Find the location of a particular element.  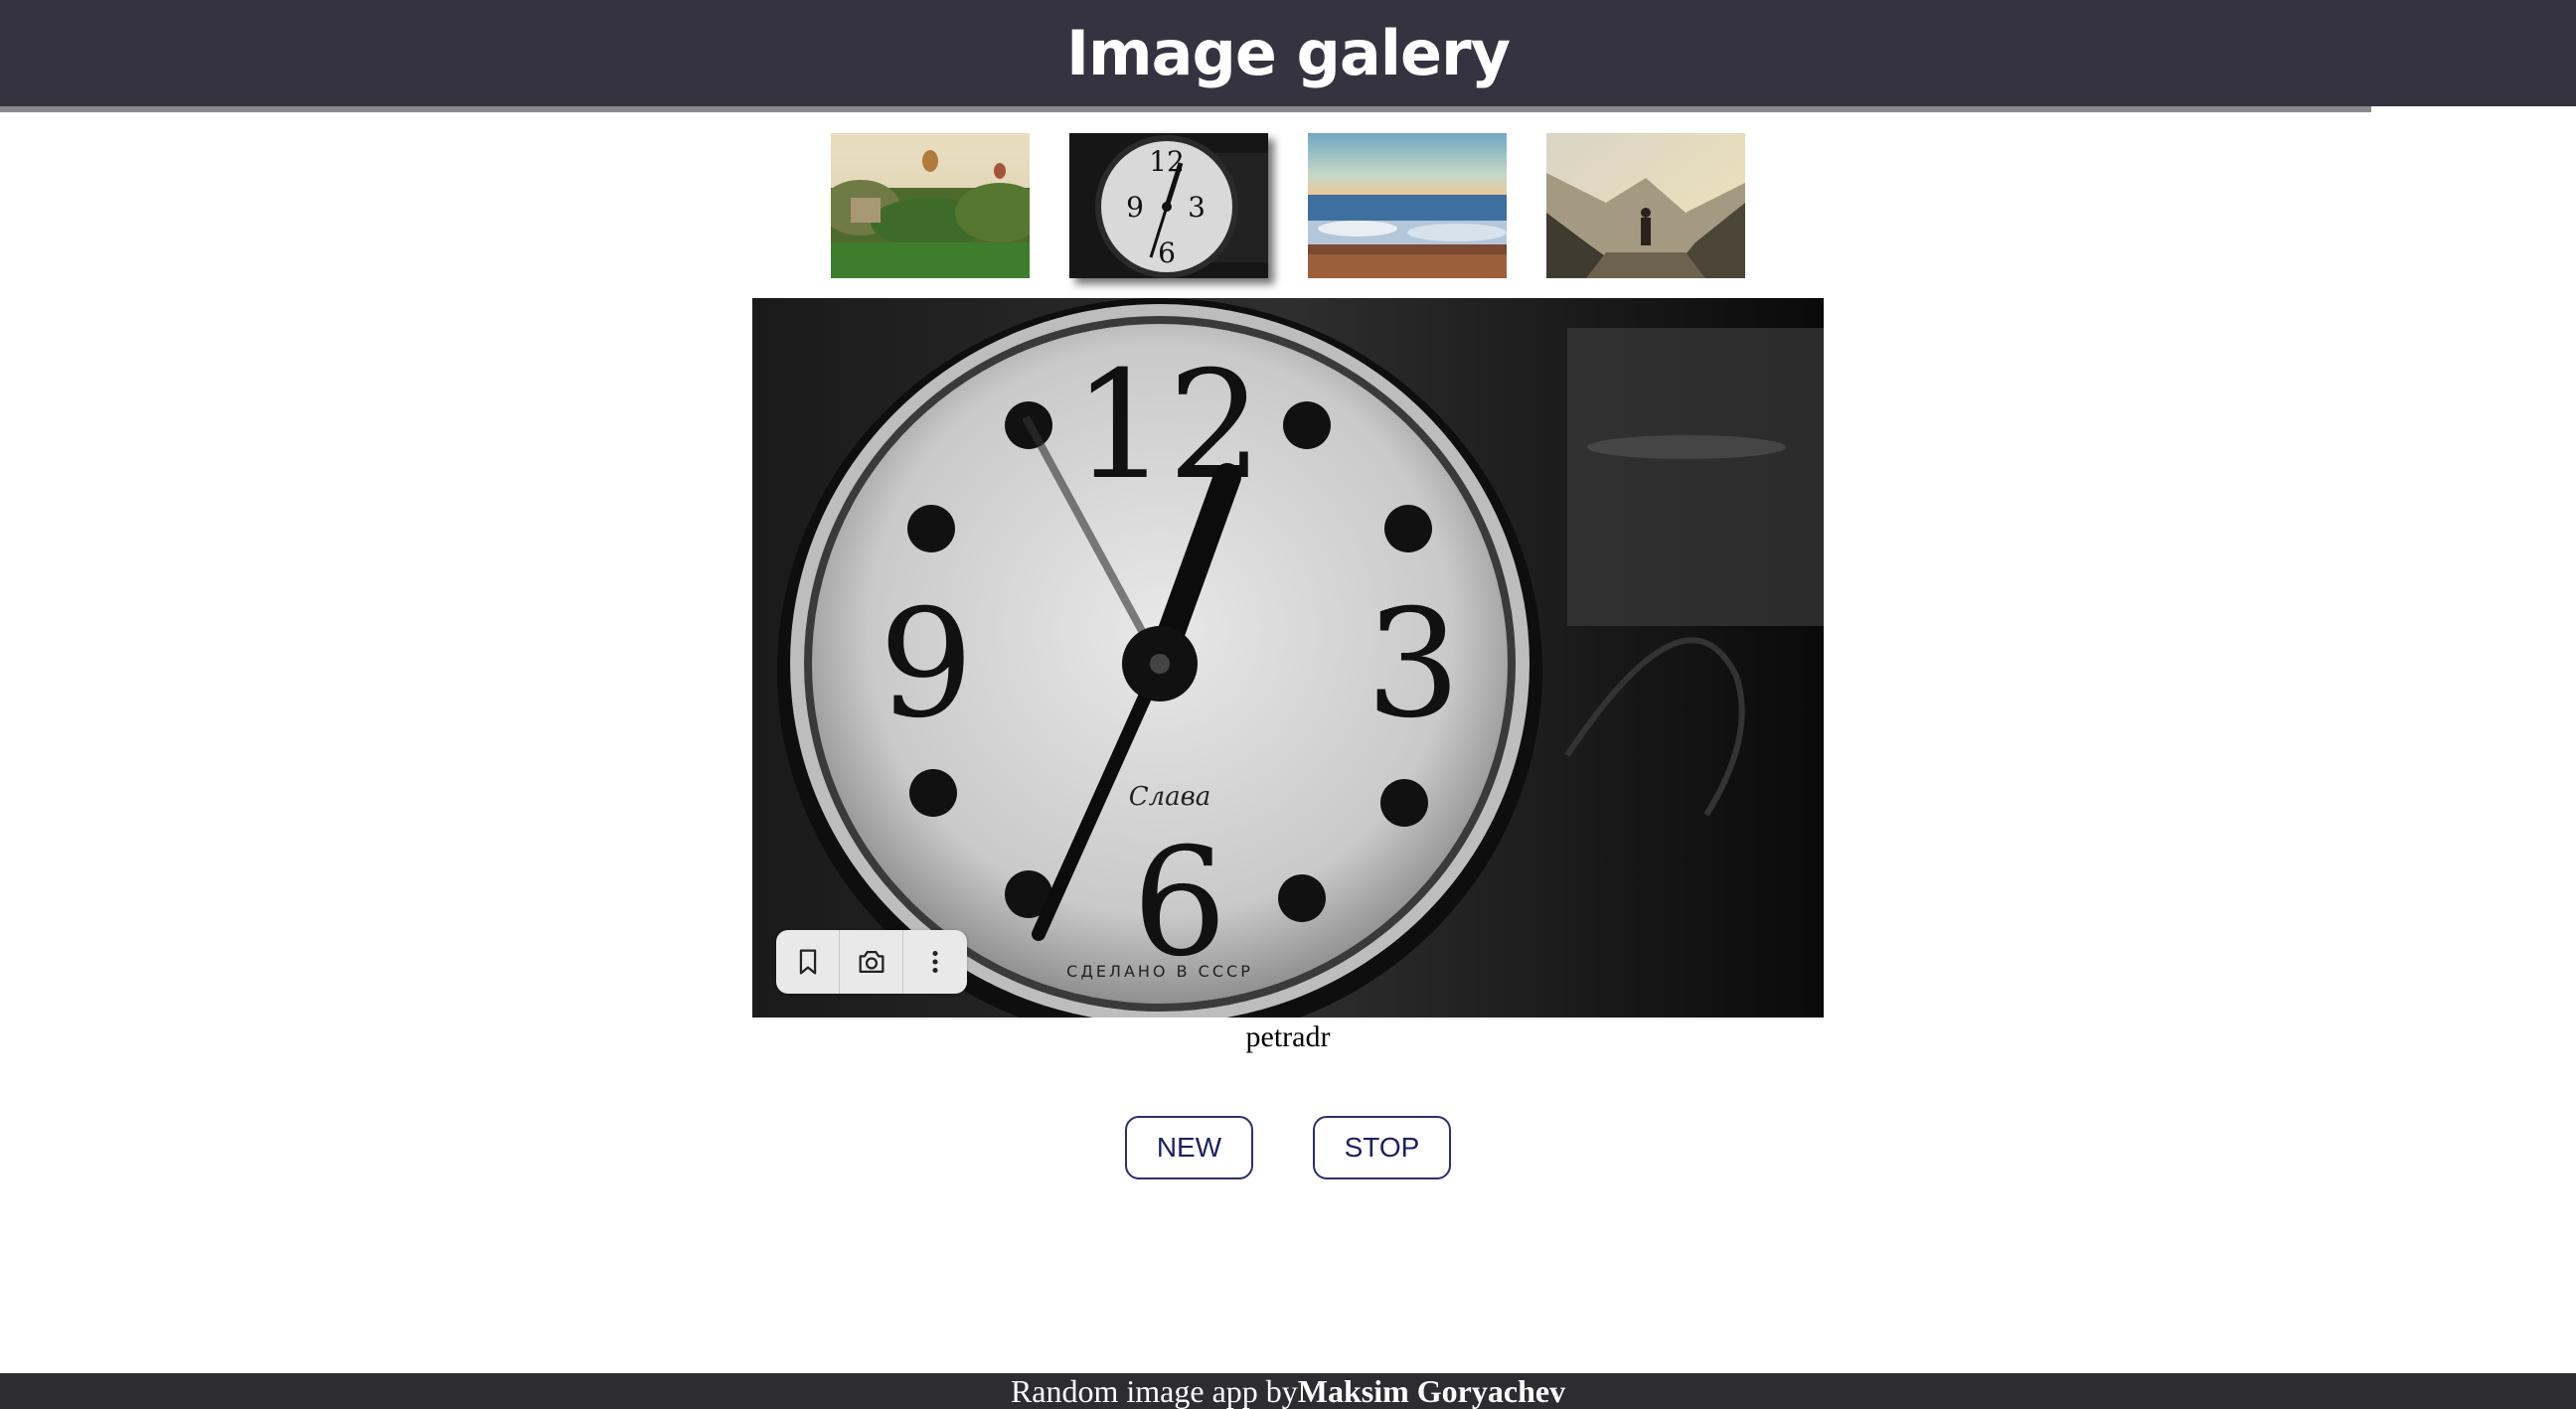

hiker-image is located at coordinates (1645, 205).